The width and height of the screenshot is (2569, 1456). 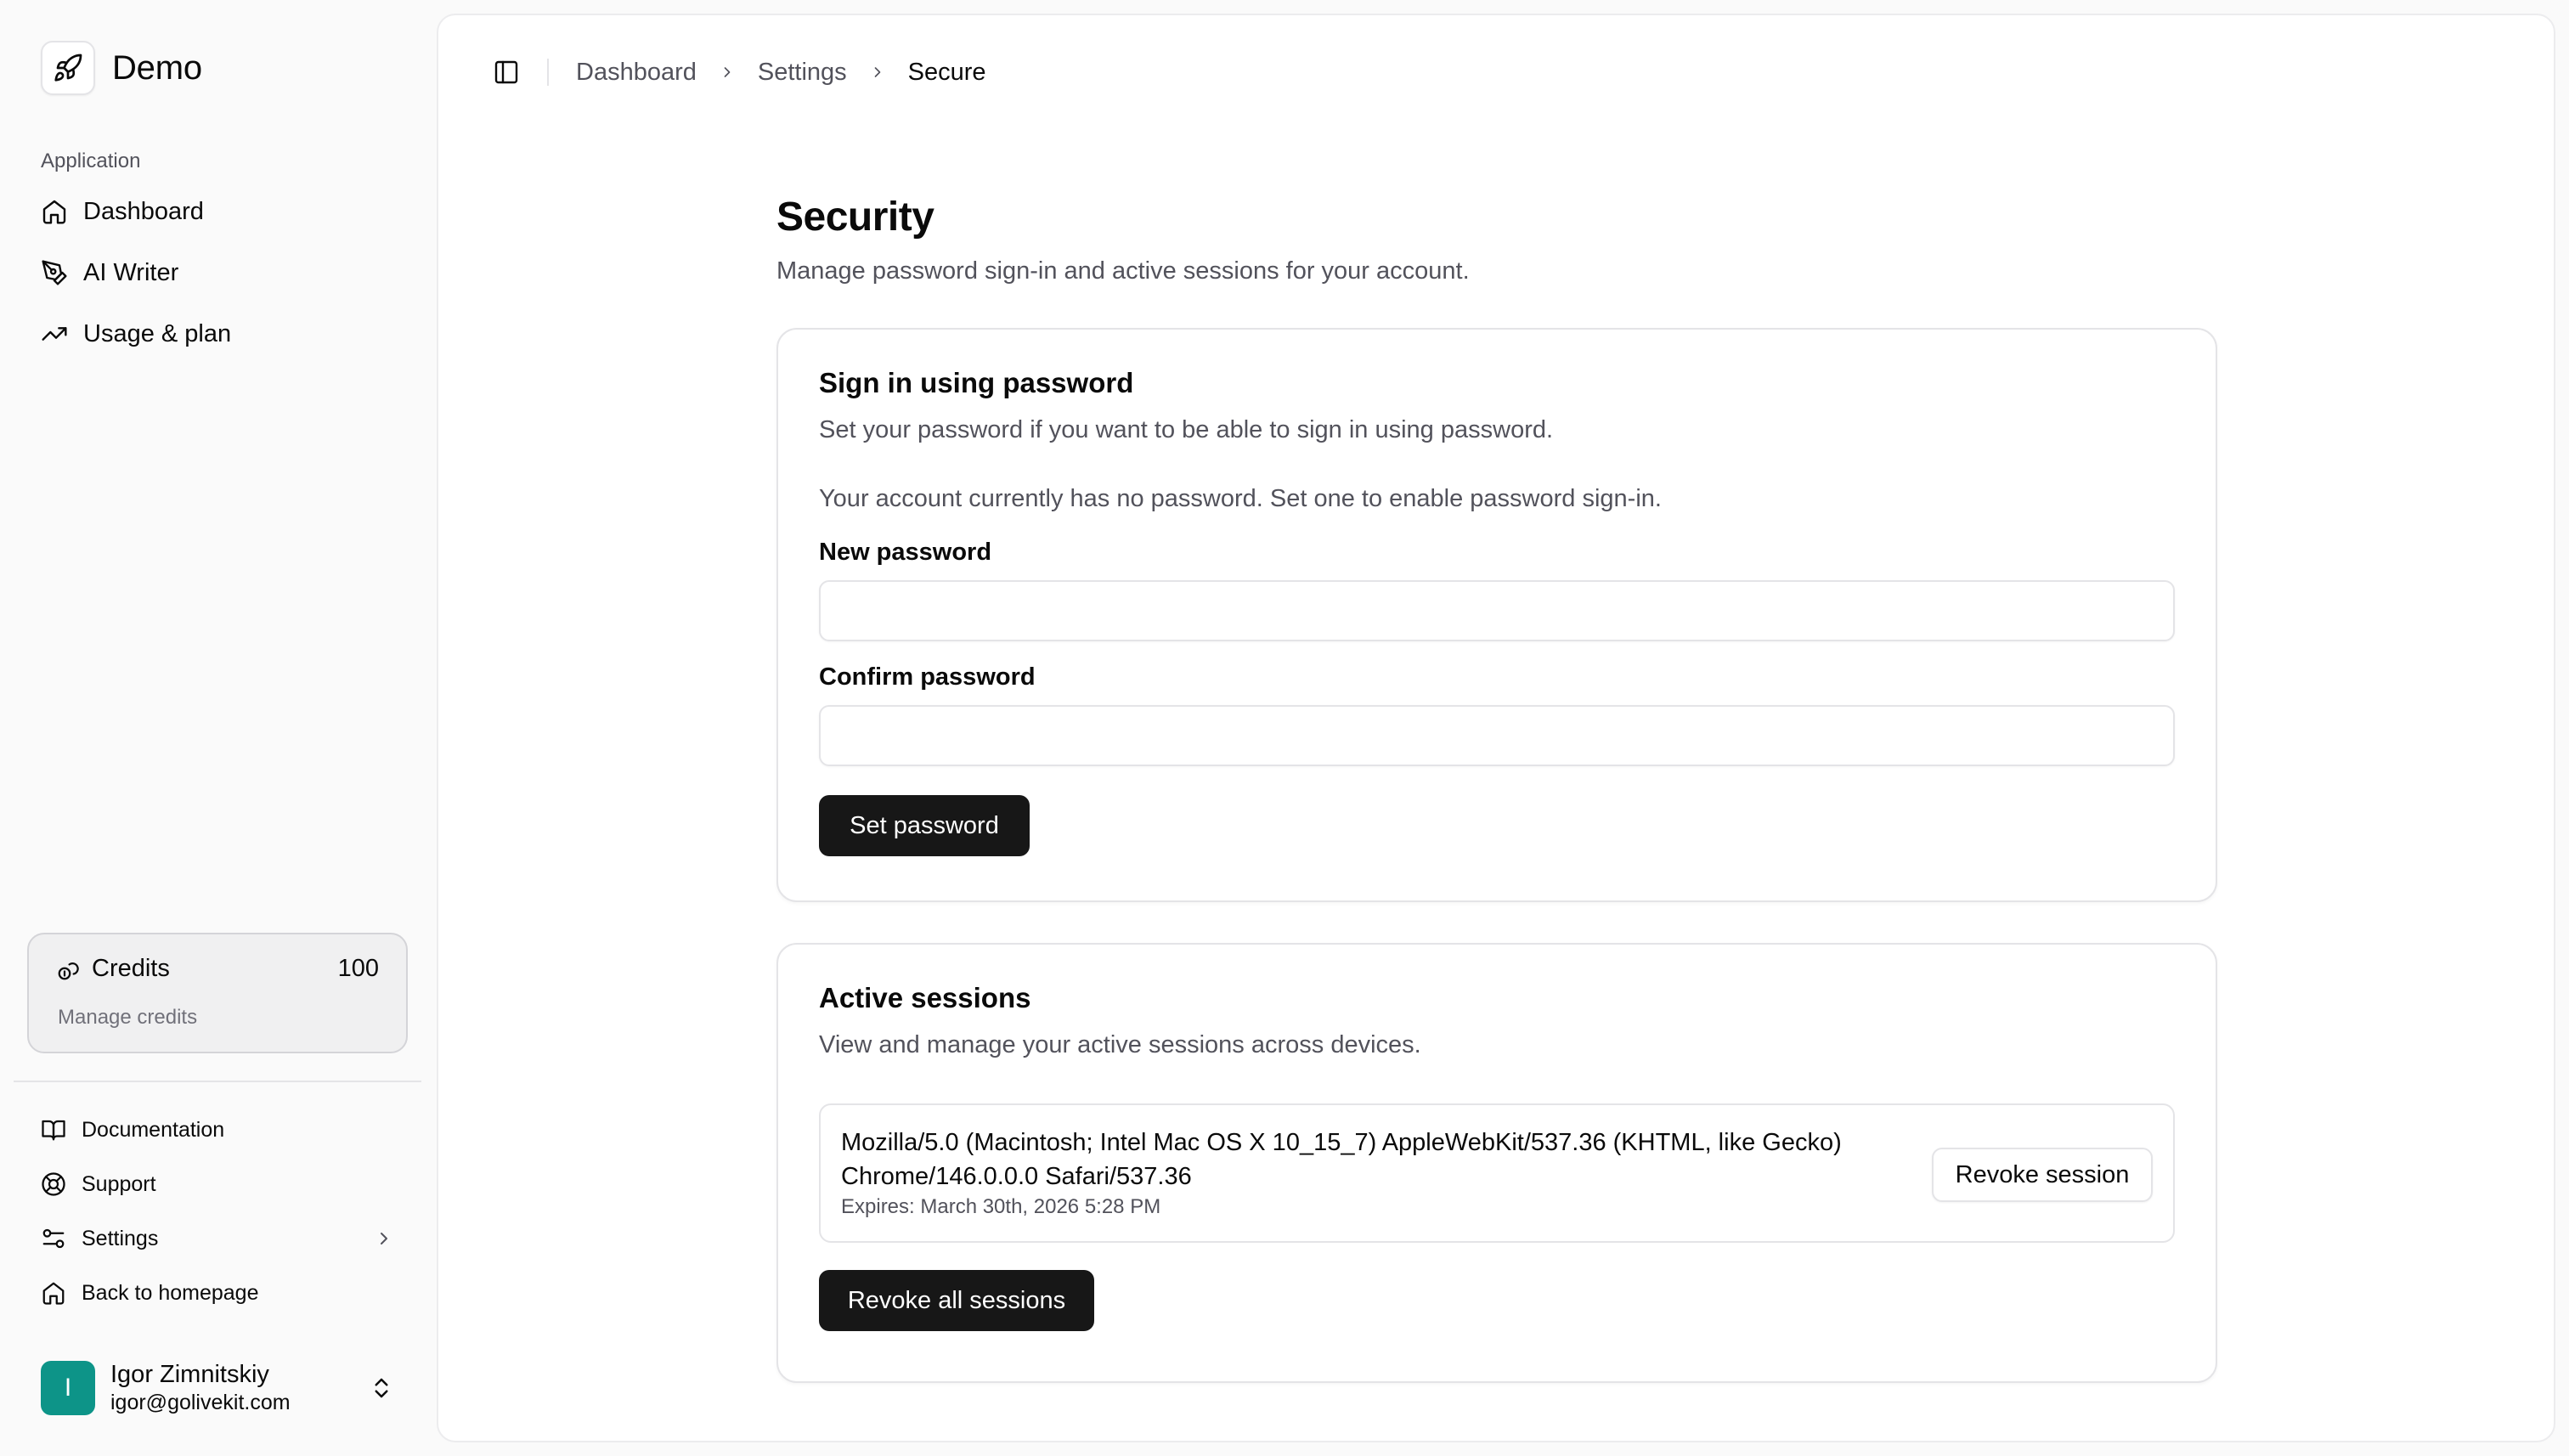 I want to click on breadcrumb-dashboard: Dashboard, so click(x=636, y=73).